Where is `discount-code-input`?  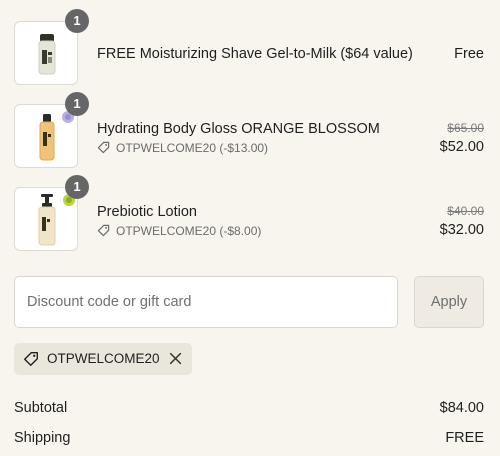 discount-code-input is located at coordinates (206, 302).